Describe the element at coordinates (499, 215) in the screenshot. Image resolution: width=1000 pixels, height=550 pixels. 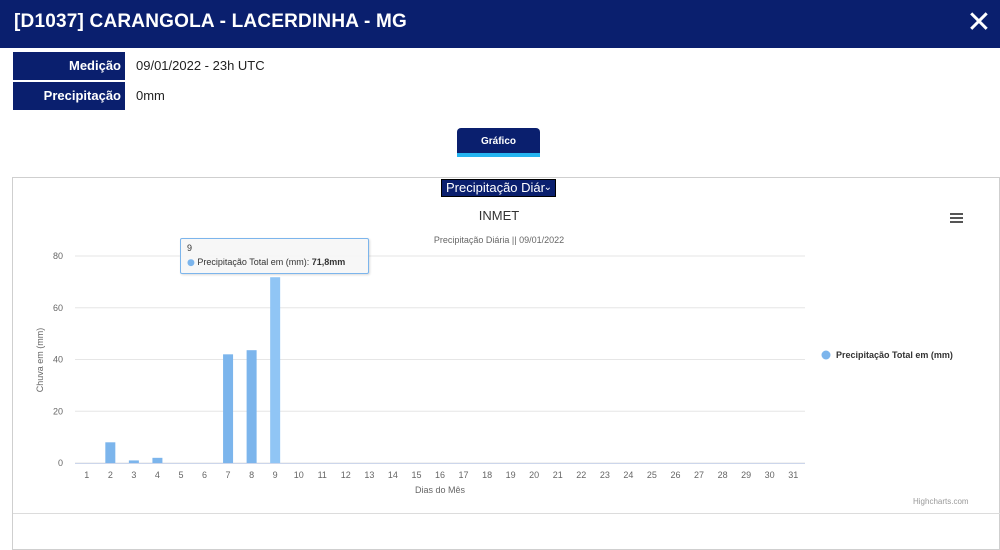
I see `chart-title: INMET` at that location.